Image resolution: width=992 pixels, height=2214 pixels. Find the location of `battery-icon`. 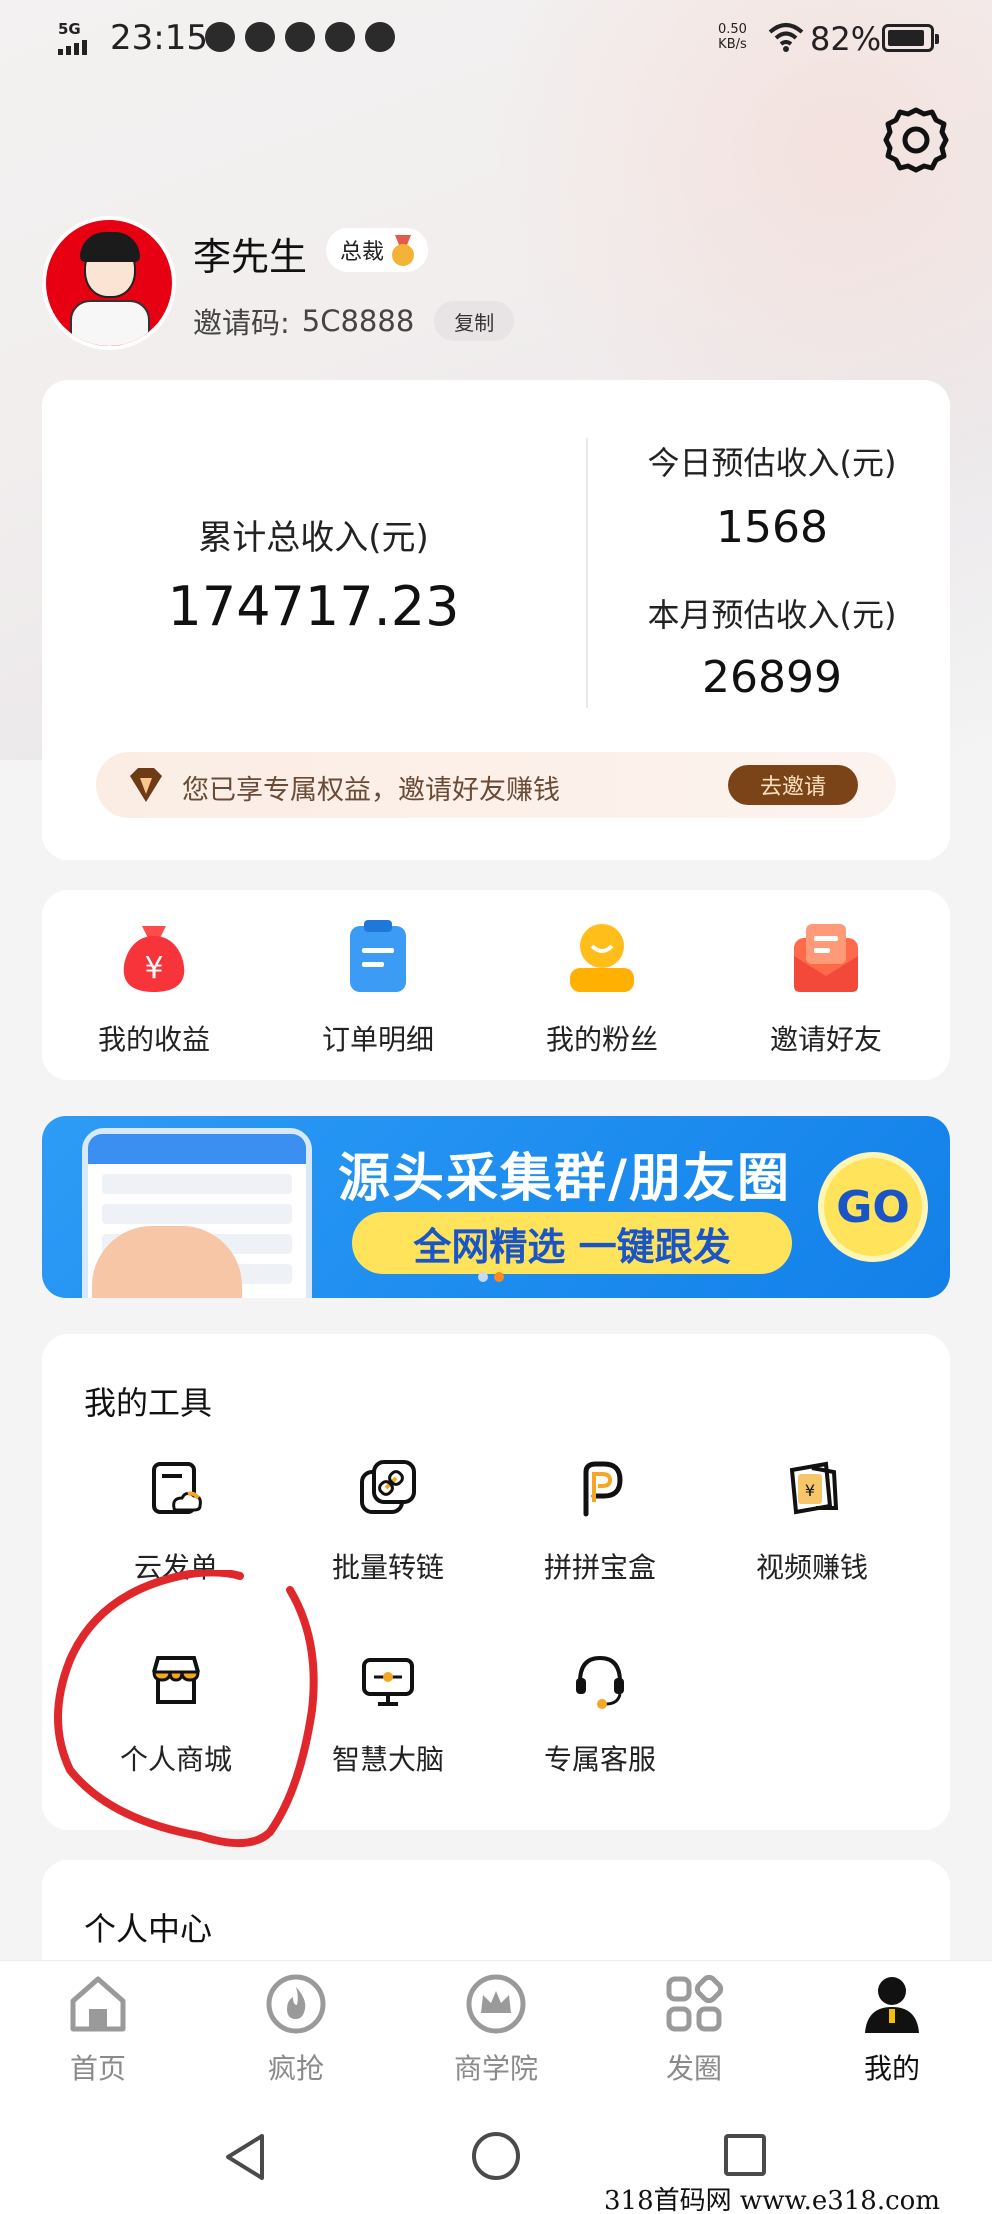

battery-icon is located at coordinates (910, 38).